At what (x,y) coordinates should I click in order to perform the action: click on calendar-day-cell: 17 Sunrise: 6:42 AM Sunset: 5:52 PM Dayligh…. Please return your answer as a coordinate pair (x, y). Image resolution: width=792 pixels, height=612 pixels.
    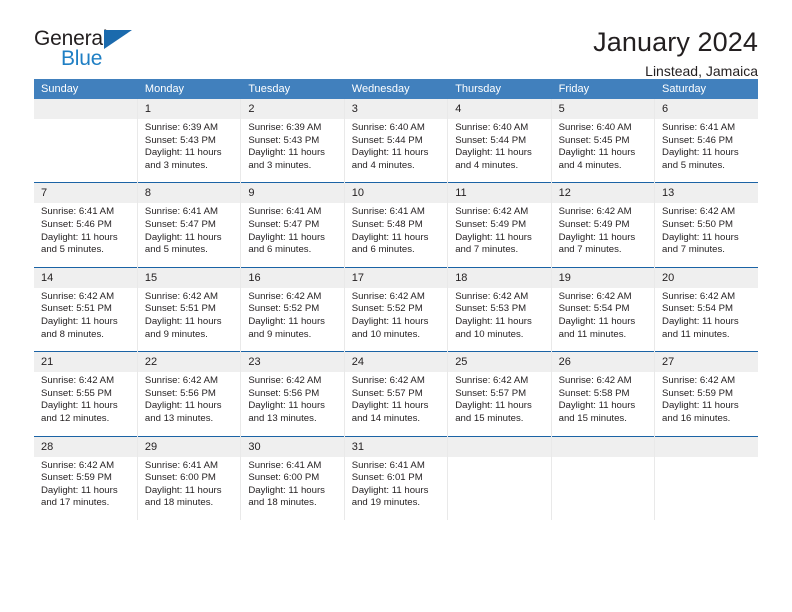
    Looking at the image, I should click on (396, 309).